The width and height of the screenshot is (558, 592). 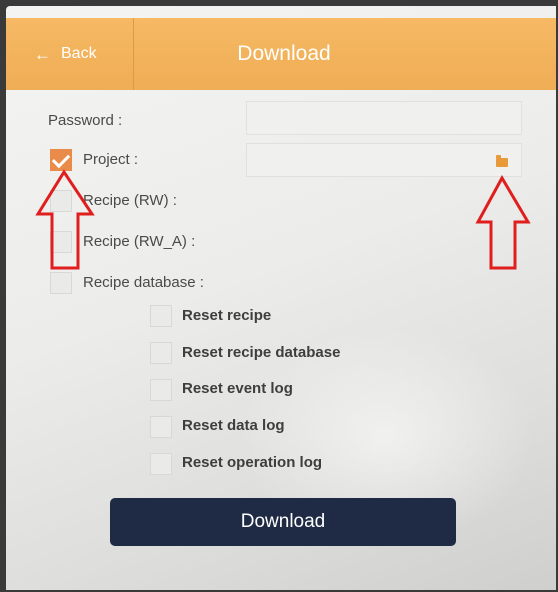 I want to click on reset-recipe-label: Reset recipe, so click(x=227, y=315).